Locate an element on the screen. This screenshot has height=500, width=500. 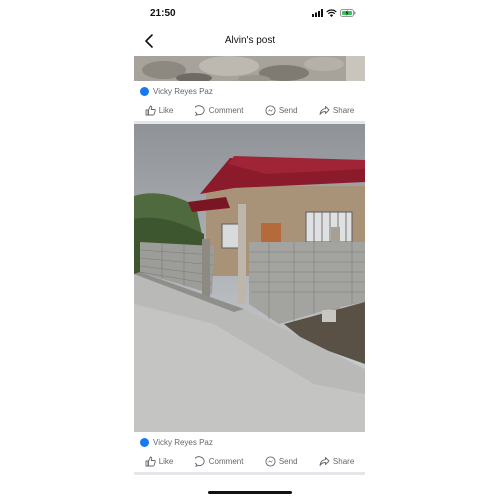
battery-charging-icon is located at coordinates (348, 13).